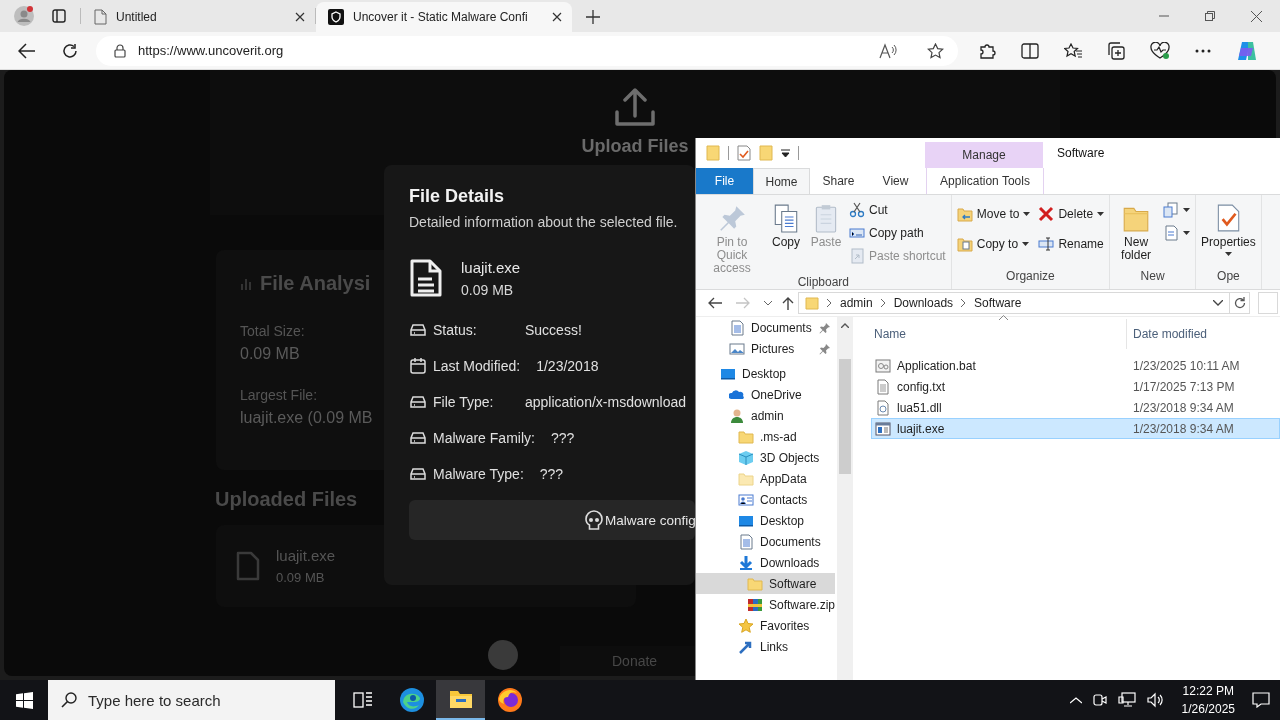 This screenshot has width=1280, height=720. Describe the element at coordinates (1261, 700) in the screenshot. I see `notification-icon` at that location.